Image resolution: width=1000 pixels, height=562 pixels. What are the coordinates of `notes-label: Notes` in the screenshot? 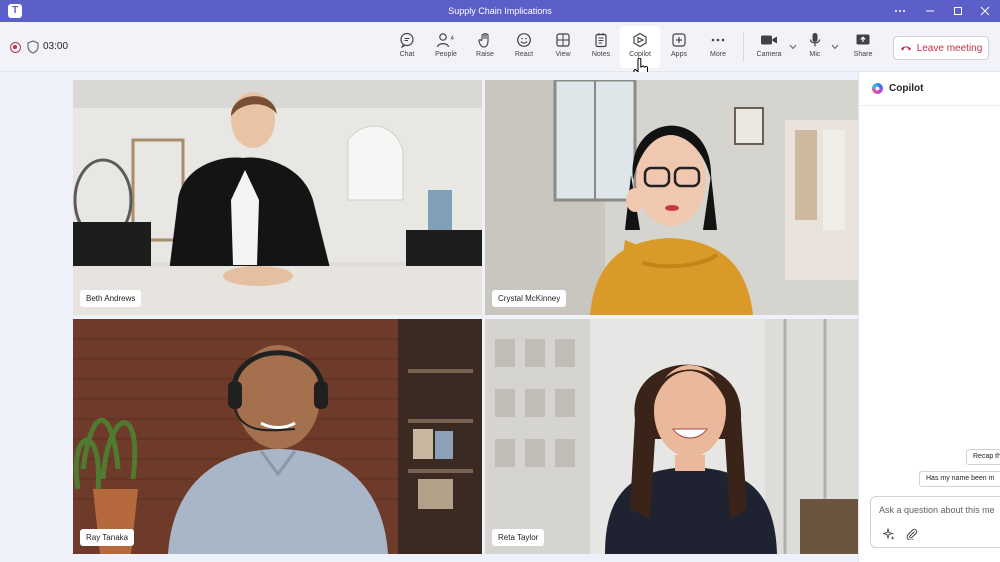 It's located at (601, 54).